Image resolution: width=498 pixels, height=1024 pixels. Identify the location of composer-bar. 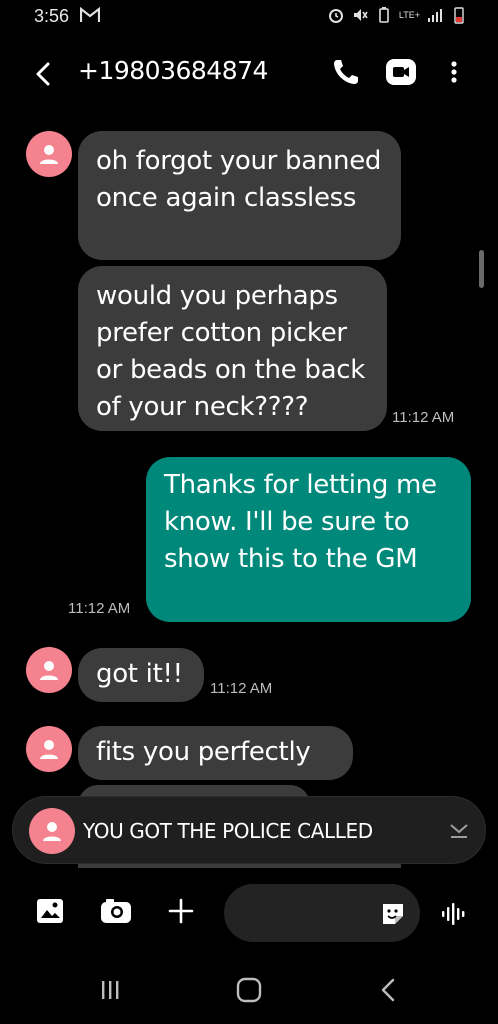
(249, 915).